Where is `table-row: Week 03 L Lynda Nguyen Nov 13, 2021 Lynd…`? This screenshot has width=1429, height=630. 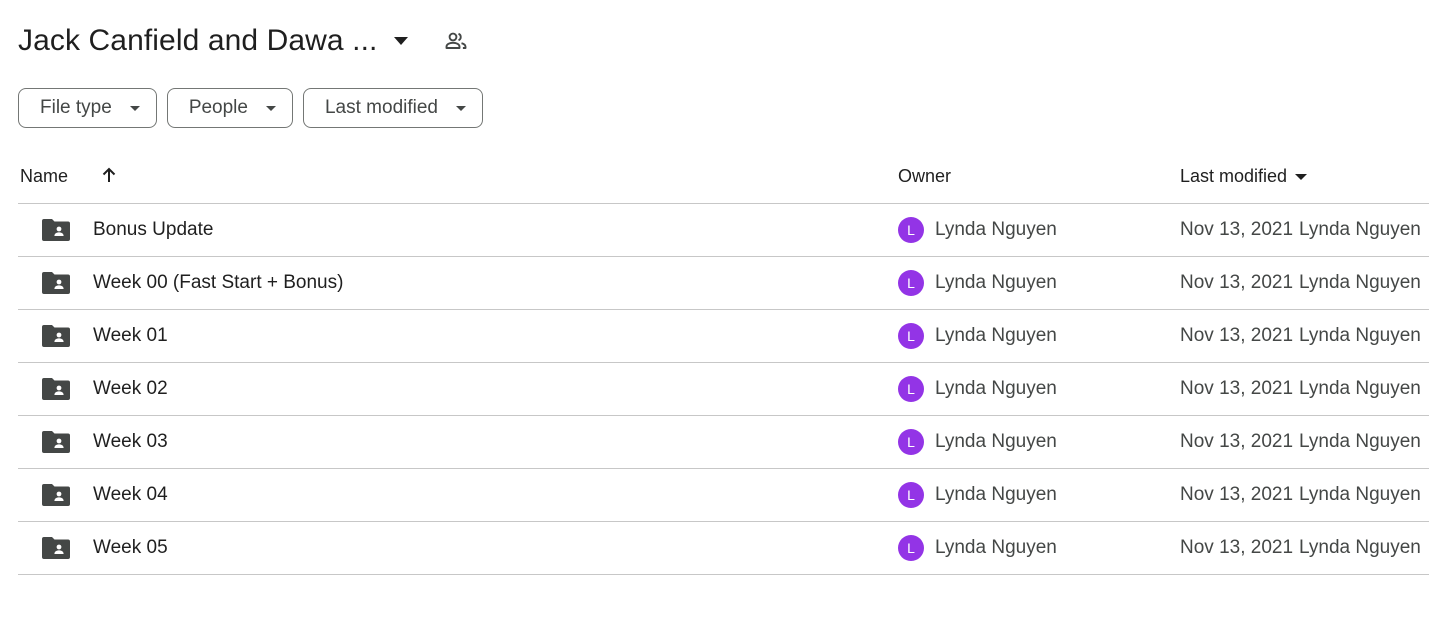
table-row: Week 03 L Lynda Nguyen Nov 13, 2021 Lynd… is located at coordinates (723, 442).